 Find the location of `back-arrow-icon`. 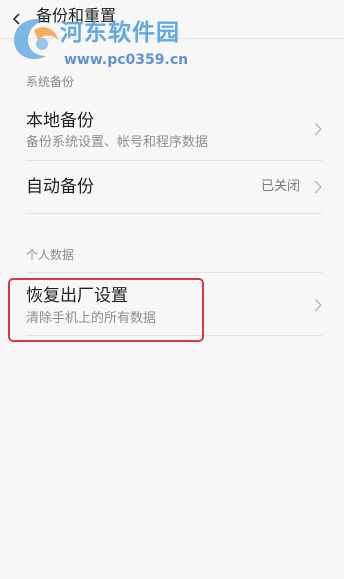

back-arrow-icon is located at coordinates (17, 19).